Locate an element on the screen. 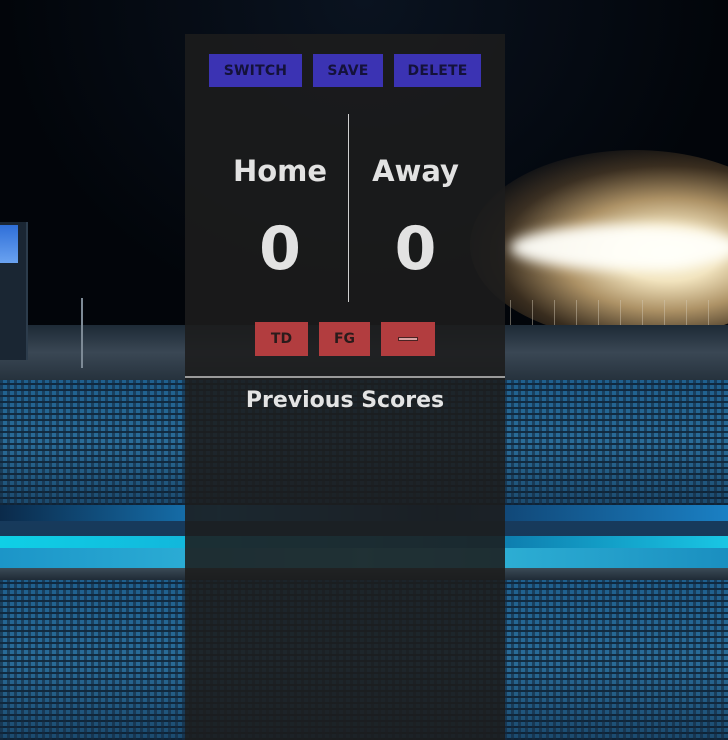 The image size is (728, 740). video-board-screen is located at coordinates (9, 244).